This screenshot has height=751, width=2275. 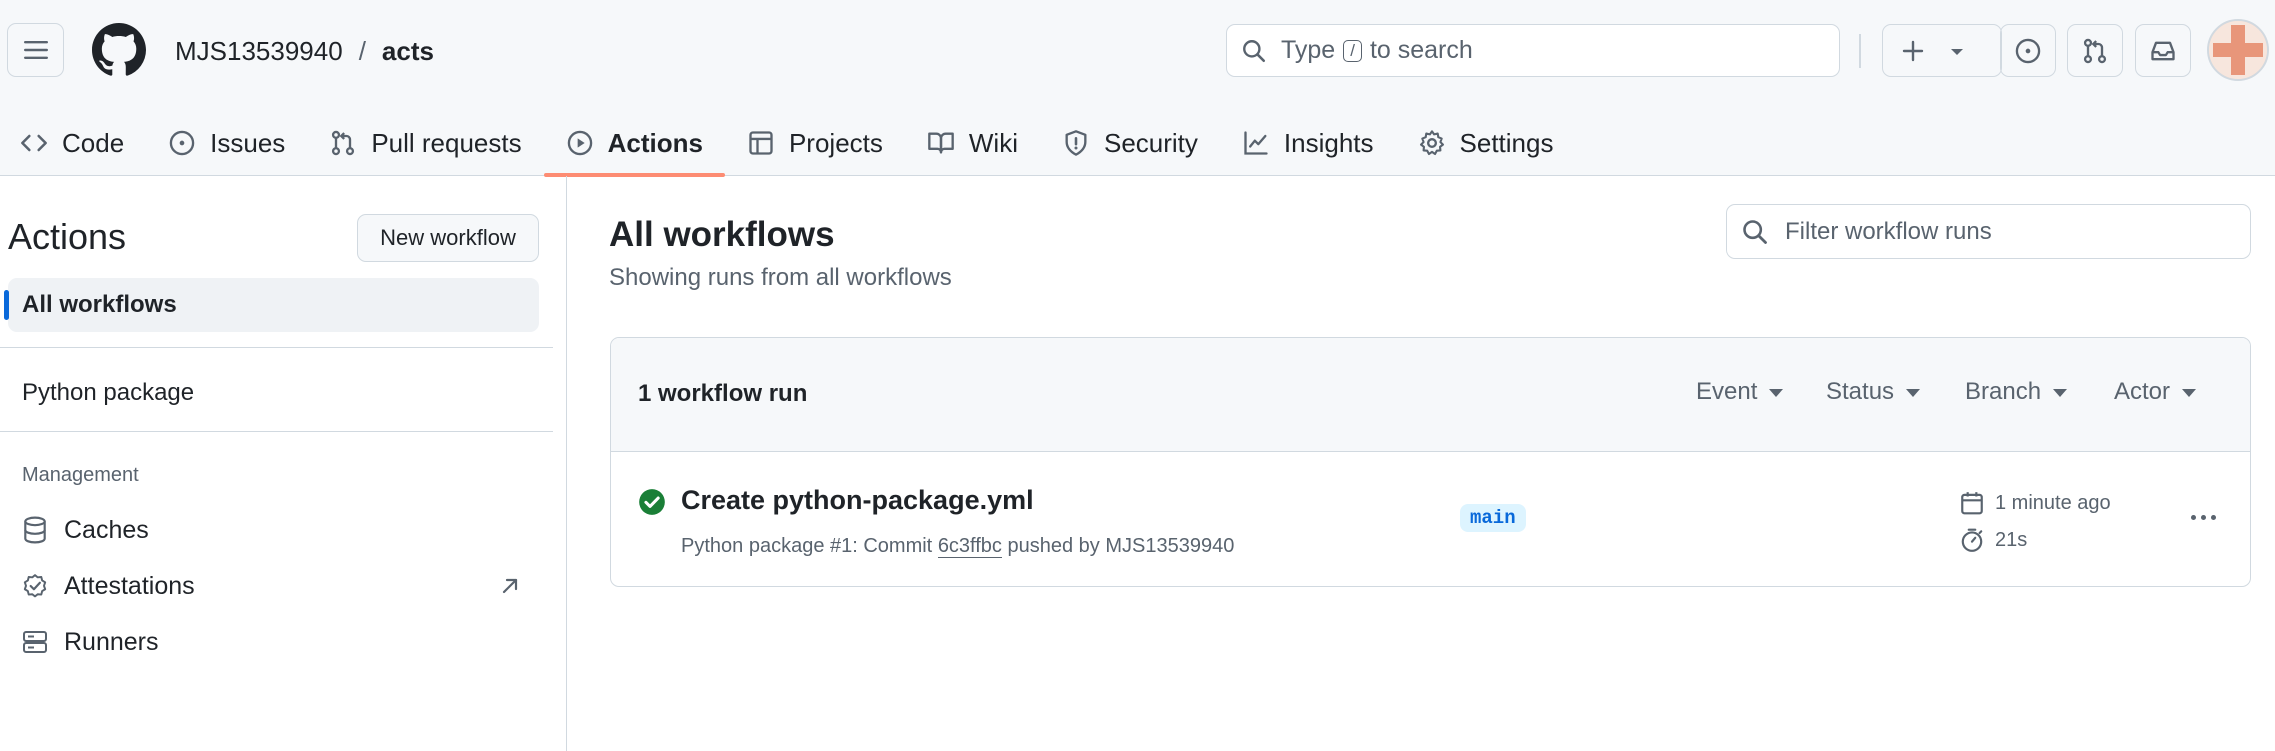 I want to click on run-title-link: Create python-package.yml, so click(x=857, y=500).